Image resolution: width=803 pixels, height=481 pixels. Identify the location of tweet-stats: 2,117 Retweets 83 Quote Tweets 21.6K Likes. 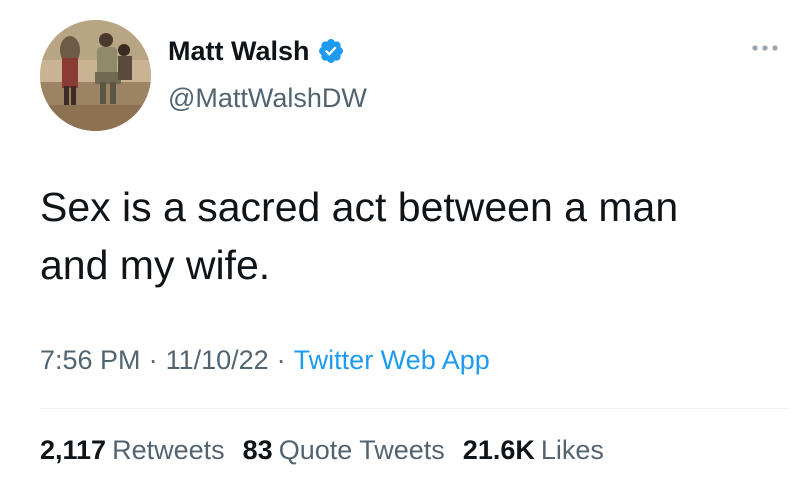
(331, 450).